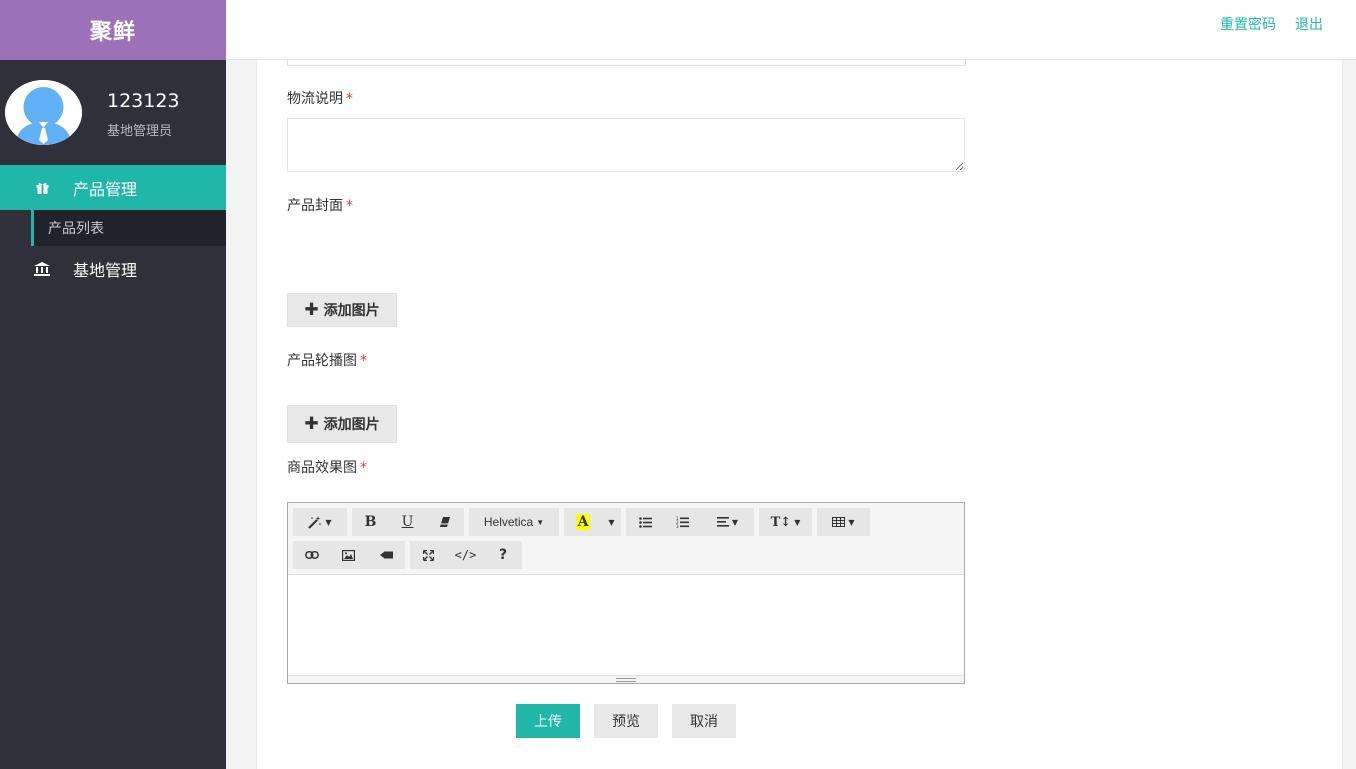 The height and width of the screenshot is (769, 1356). Describe the element at coordinates (315, 99) in the screenshot. I see `logistics-label-text: 物流说明` at that location.